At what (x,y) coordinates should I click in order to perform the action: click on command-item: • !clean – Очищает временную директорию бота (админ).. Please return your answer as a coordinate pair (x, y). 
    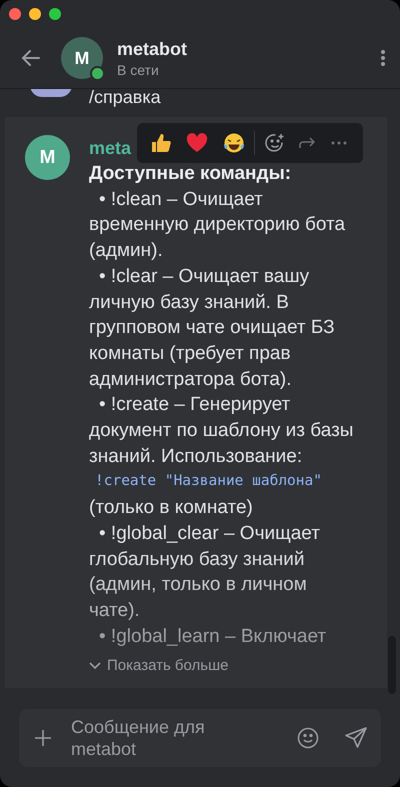
    Looking at the image, I should click on (217, 226).